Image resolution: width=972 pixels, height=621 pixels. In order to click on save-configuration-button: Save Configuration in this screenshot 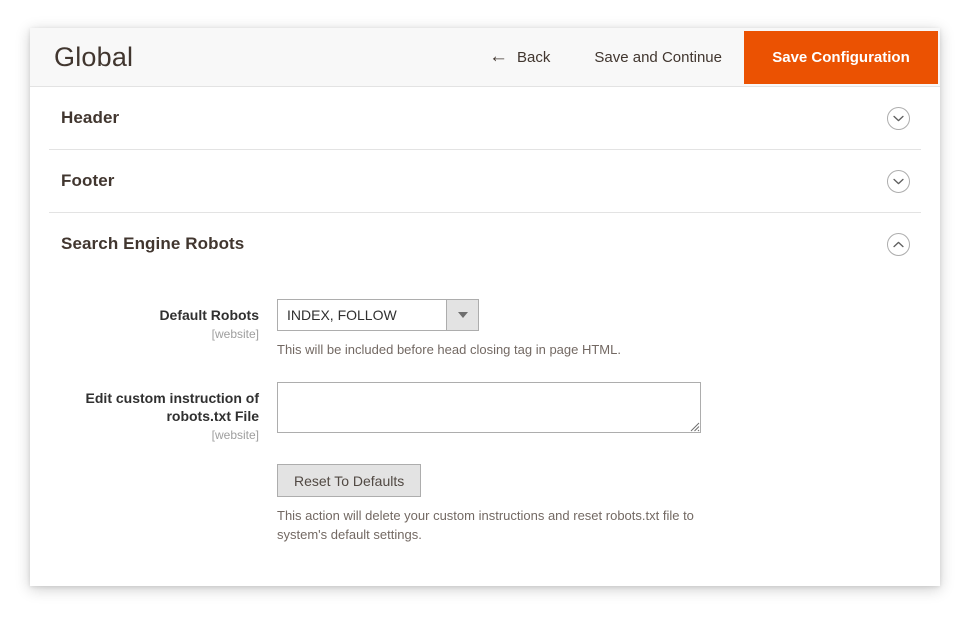, I will do `click(841, 57)`.